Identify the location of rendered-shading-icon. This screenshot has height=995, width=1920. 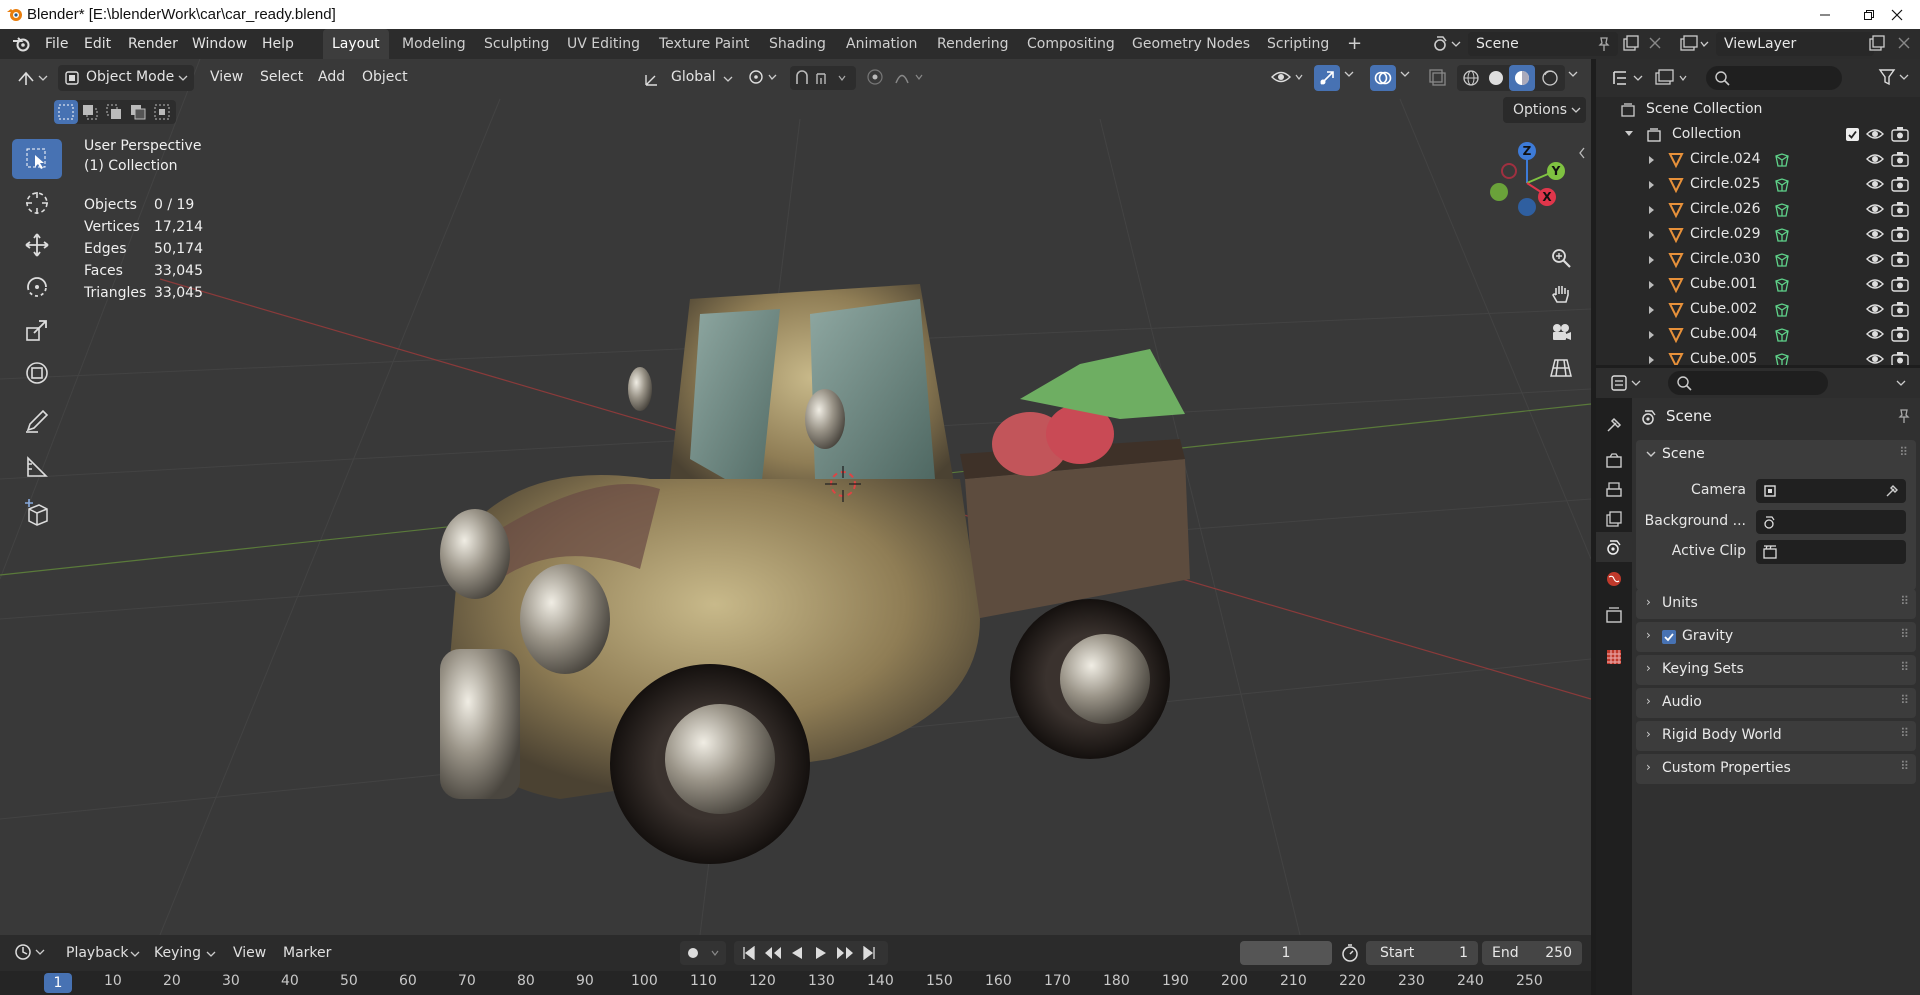
(1550, 78).